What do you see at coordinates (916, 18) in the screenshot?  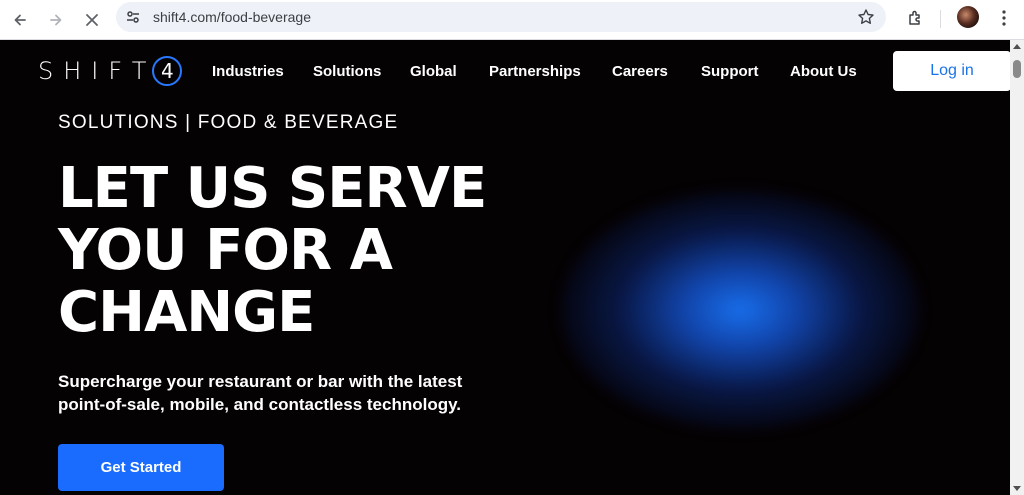 I see `extensions-puzzle-icon` at bounding box center [916, 18].